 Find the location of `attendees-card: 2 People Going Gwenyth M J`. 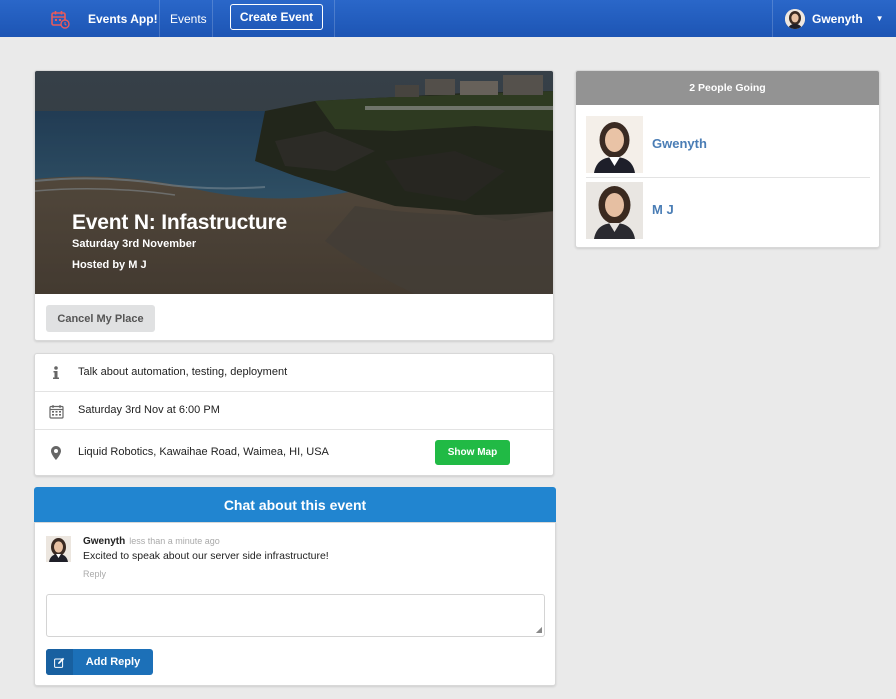

attendees-card: 2 People Going Gwenyth M J is located at coordinates (727, 159).